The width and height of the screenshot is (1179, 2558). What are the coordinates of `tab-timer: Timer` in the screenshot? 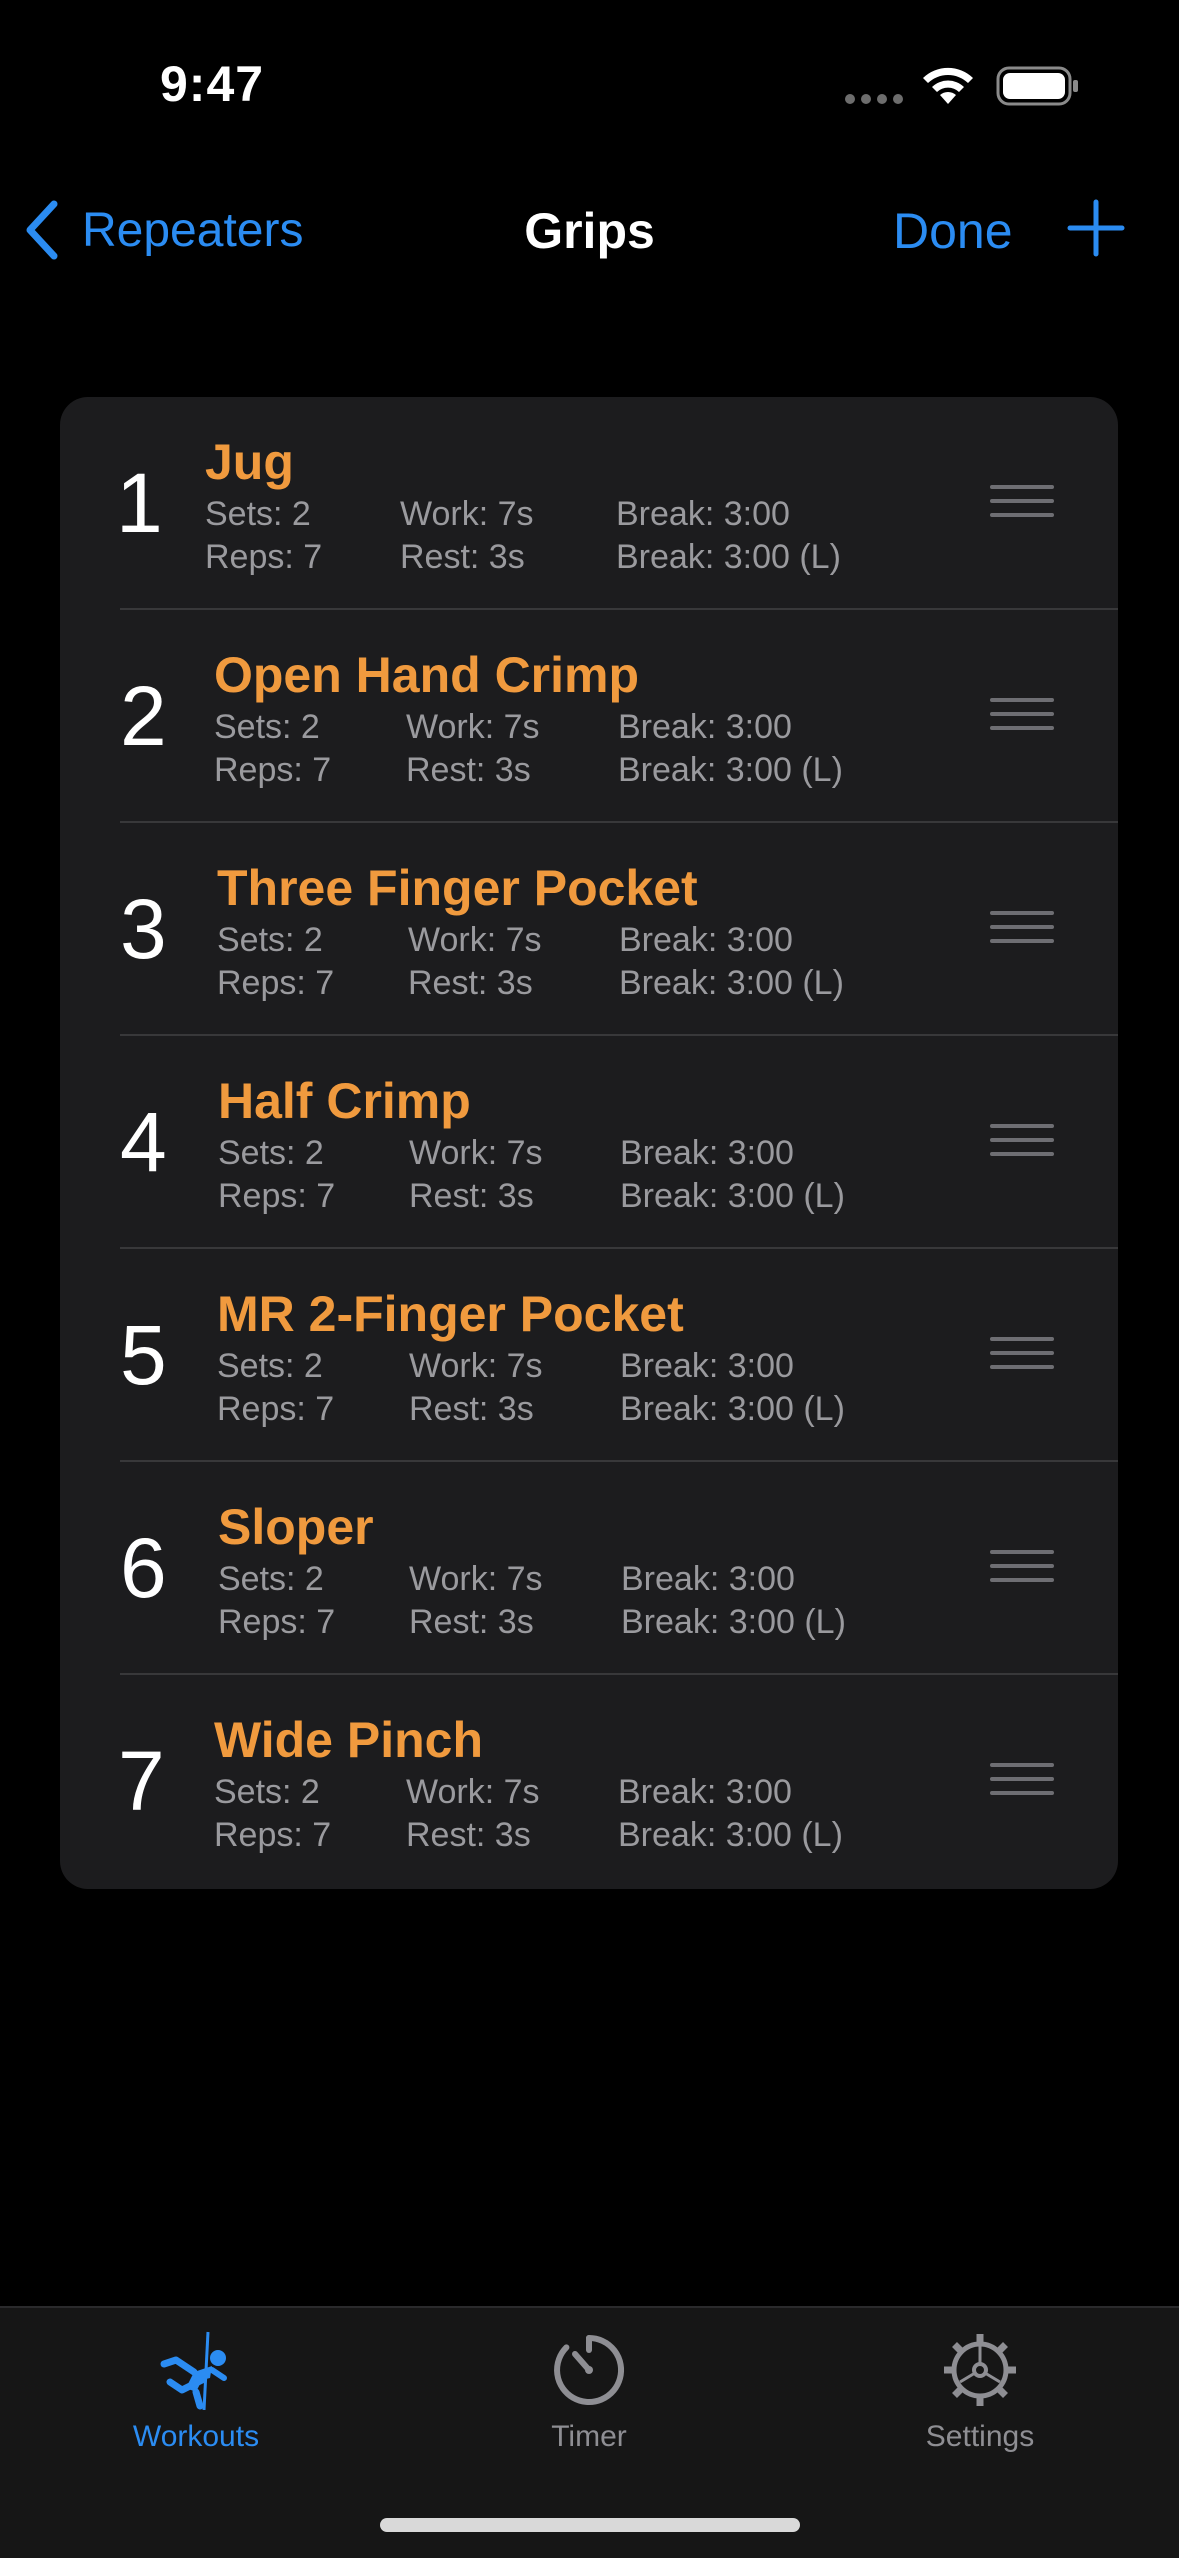 It's located at (589, 2388).